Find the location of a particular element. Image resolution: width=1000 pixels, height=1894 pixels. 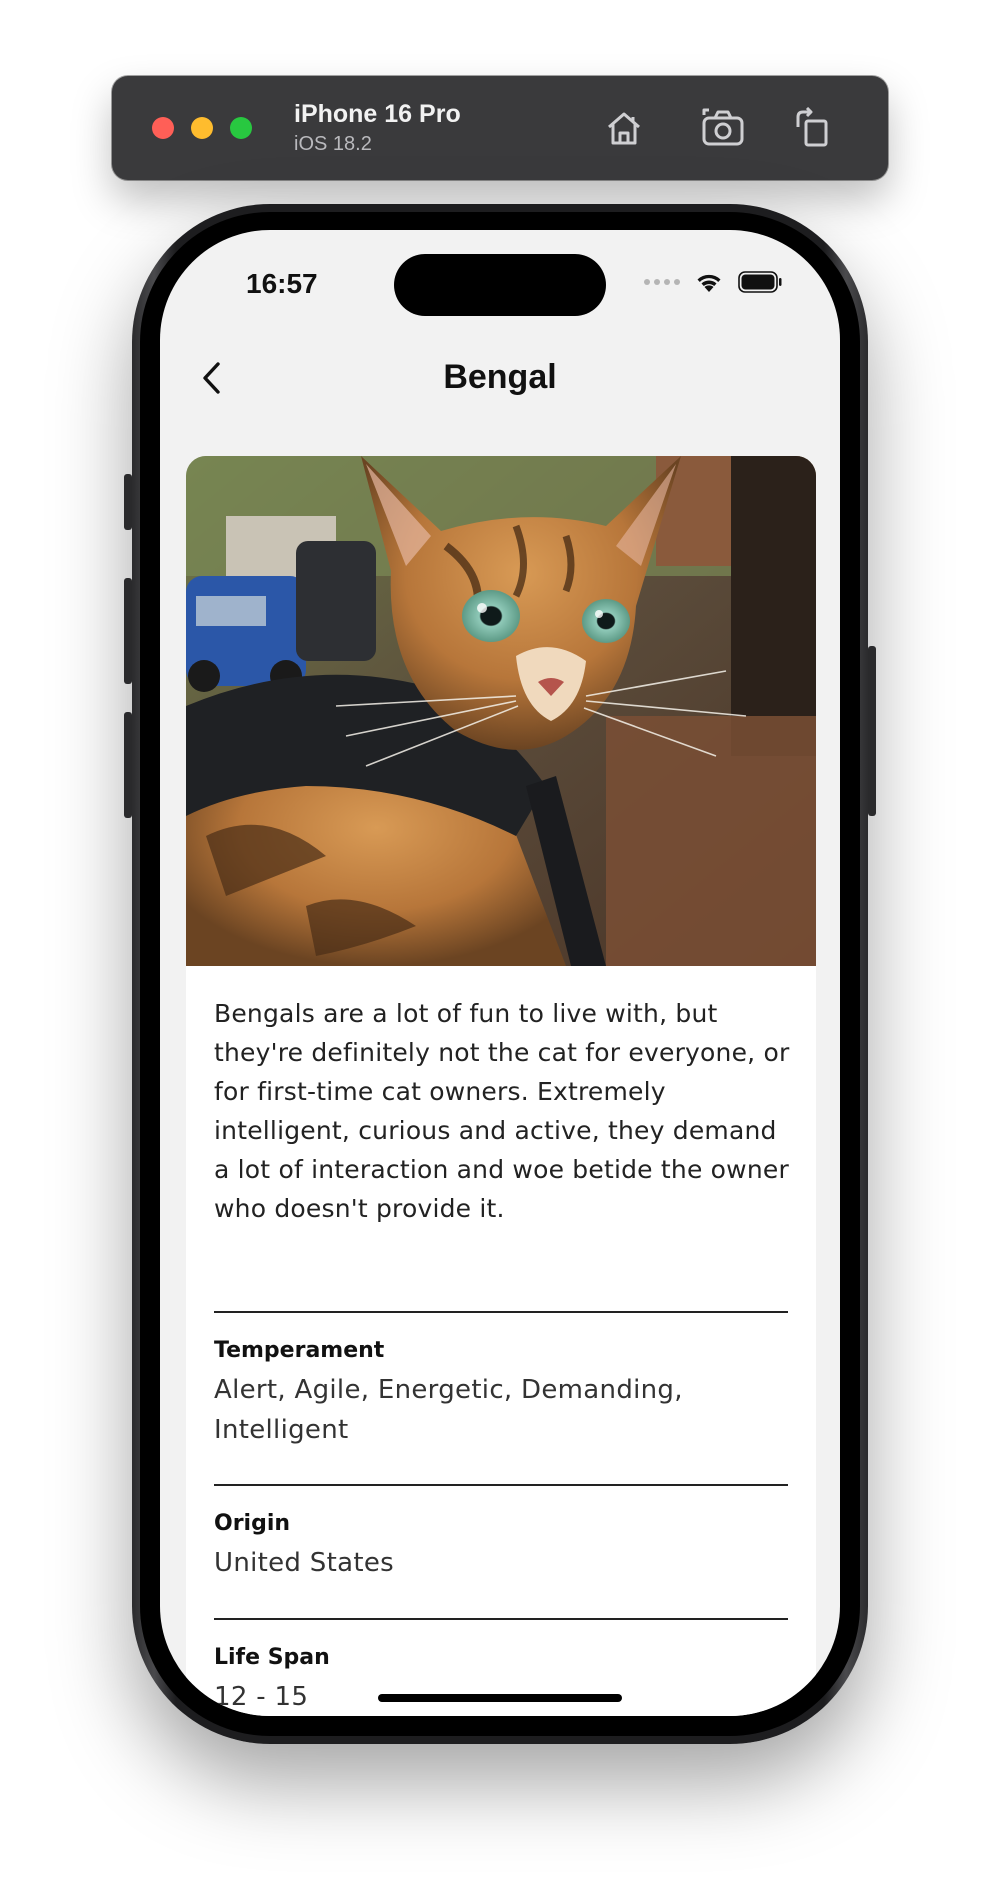

temperament-label: Temperament is located at coordinates (299, 1350).